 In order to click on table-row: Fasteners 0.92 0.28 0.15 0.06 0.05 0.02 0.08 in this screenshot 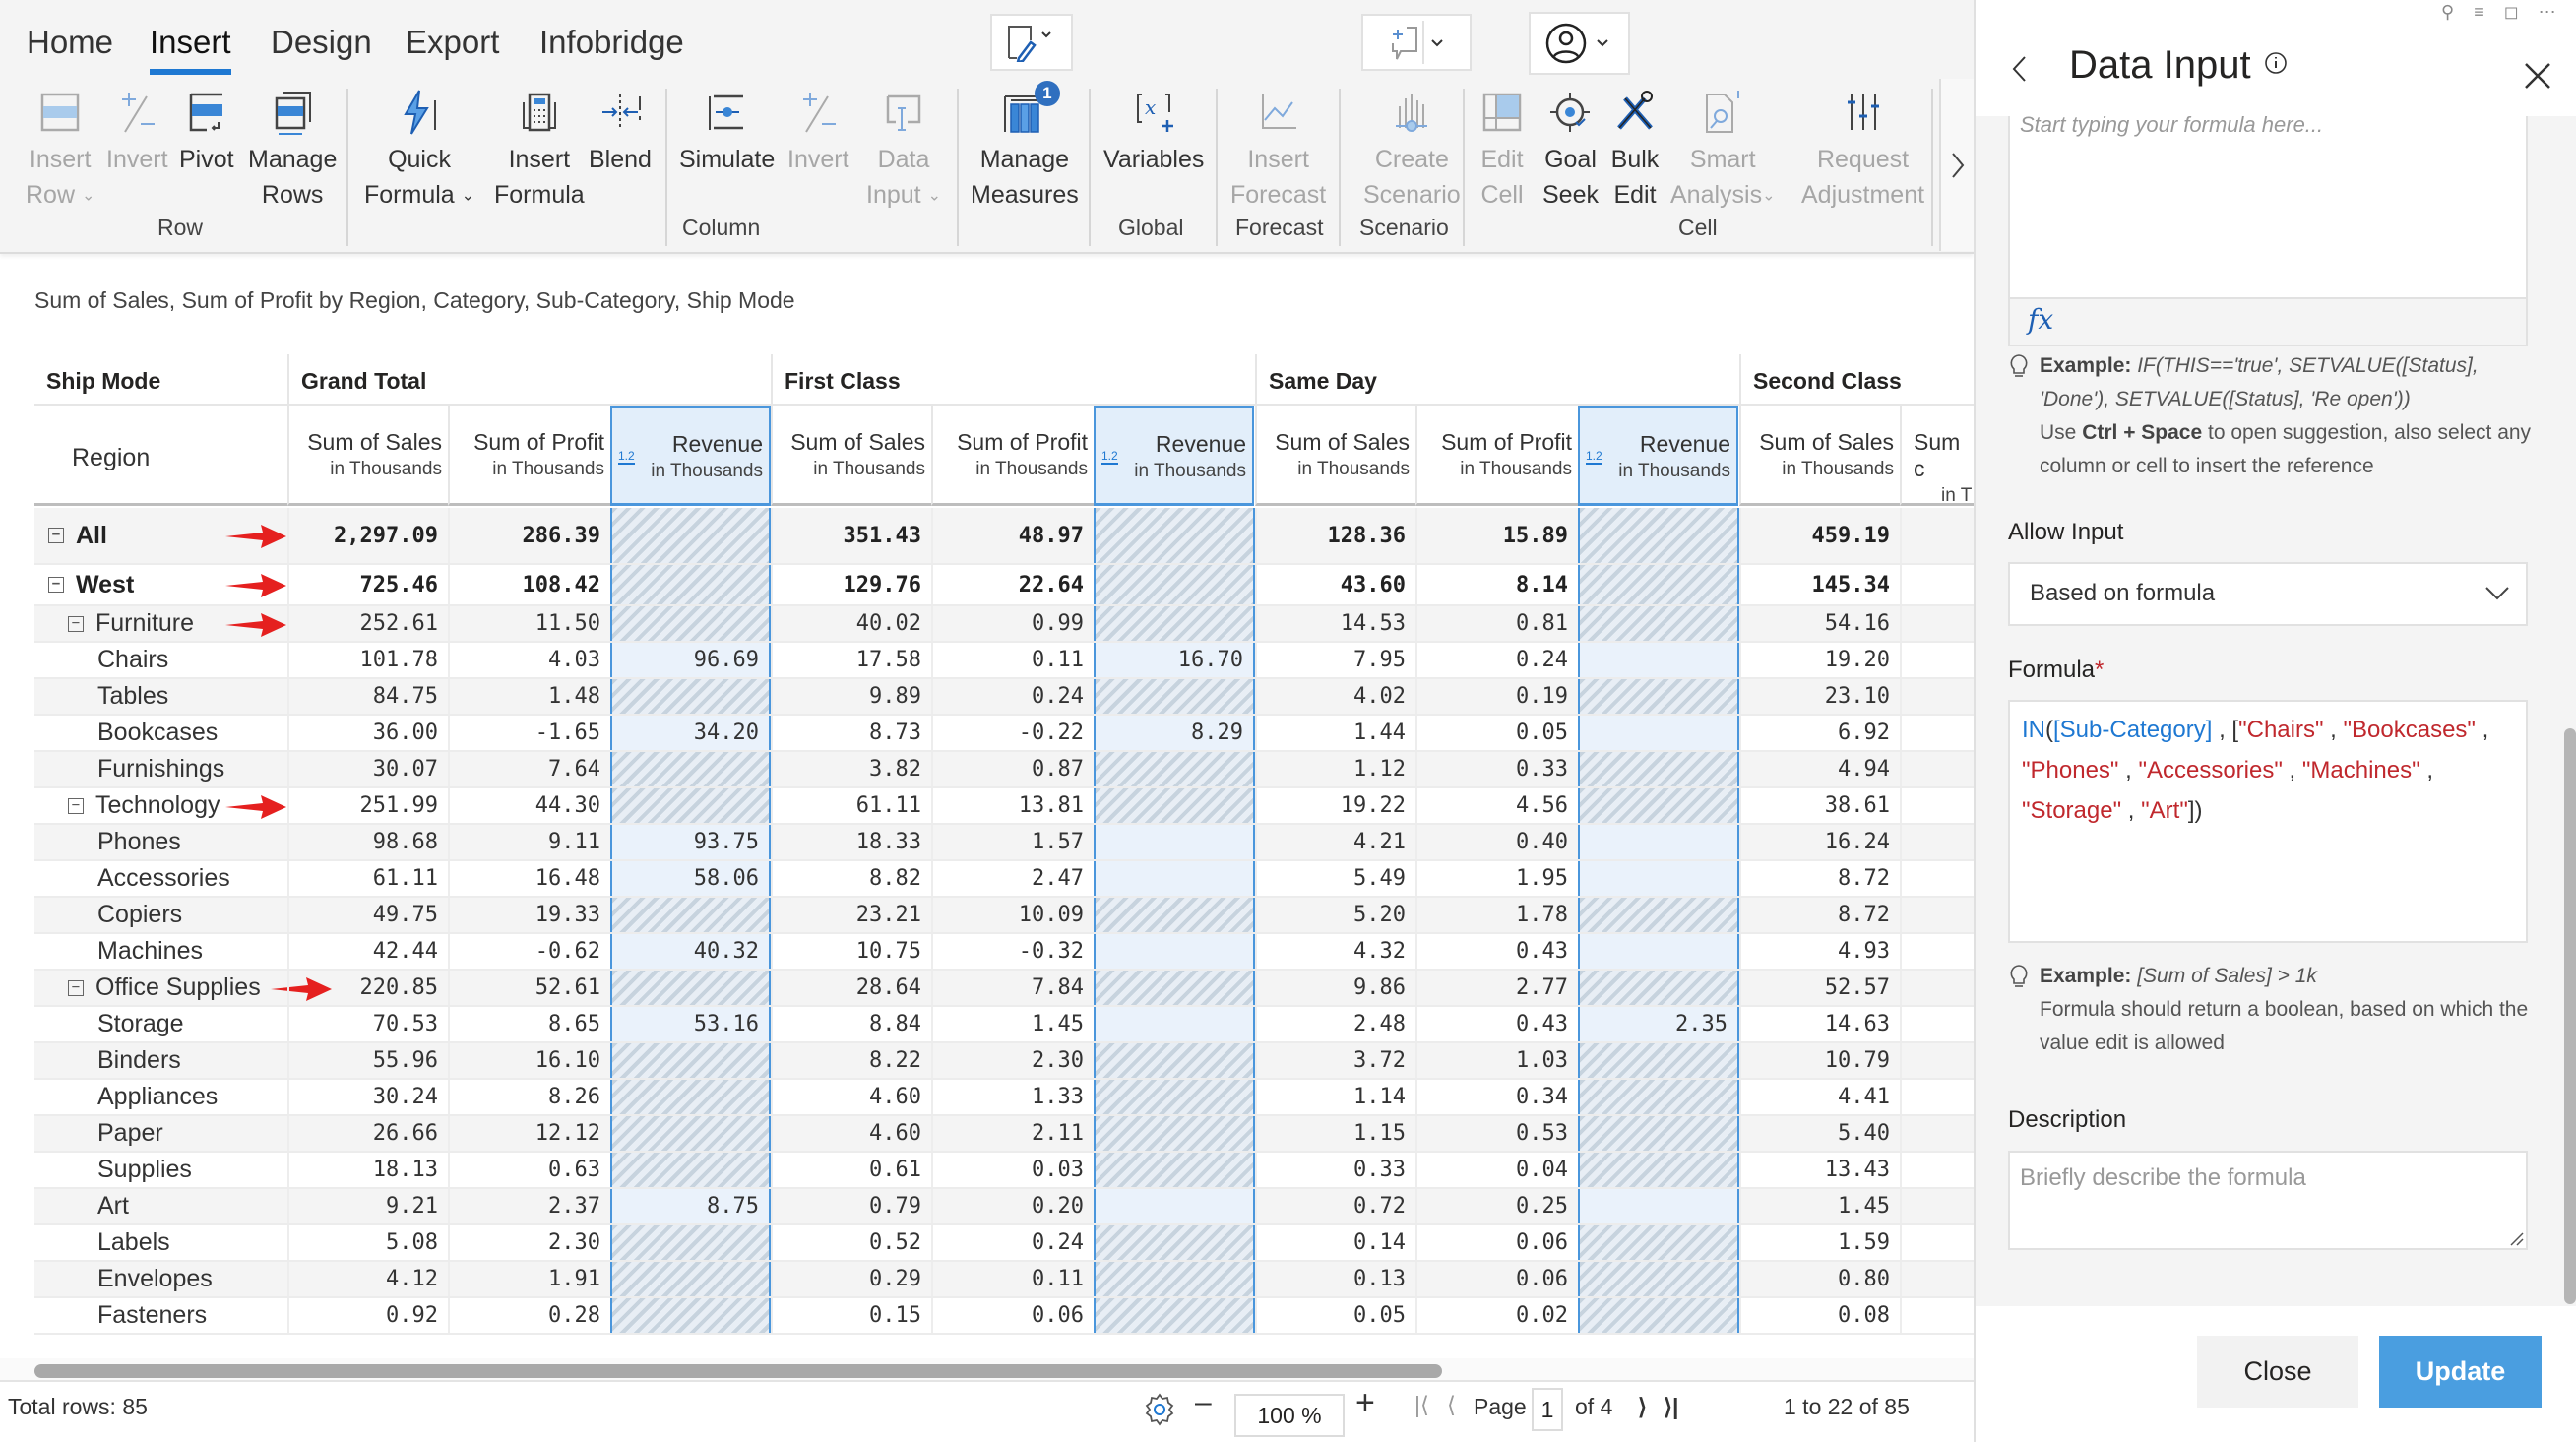, I will do `click(1004, 1316)`.